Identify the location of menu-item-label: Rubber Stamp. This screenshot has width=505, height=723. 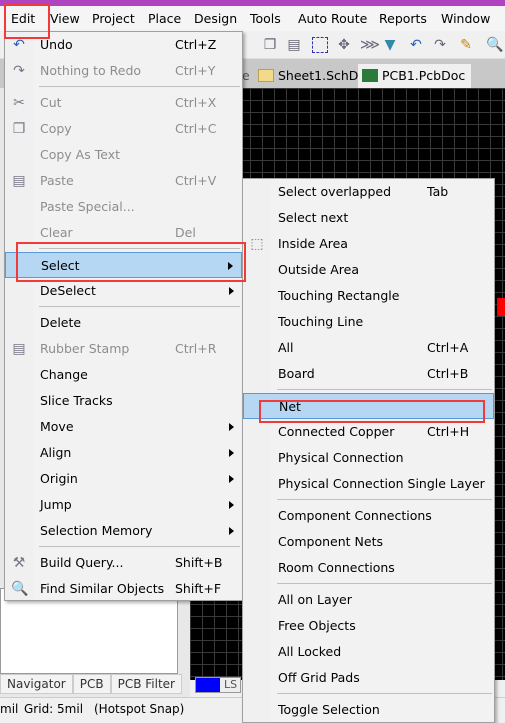
(85, 348).